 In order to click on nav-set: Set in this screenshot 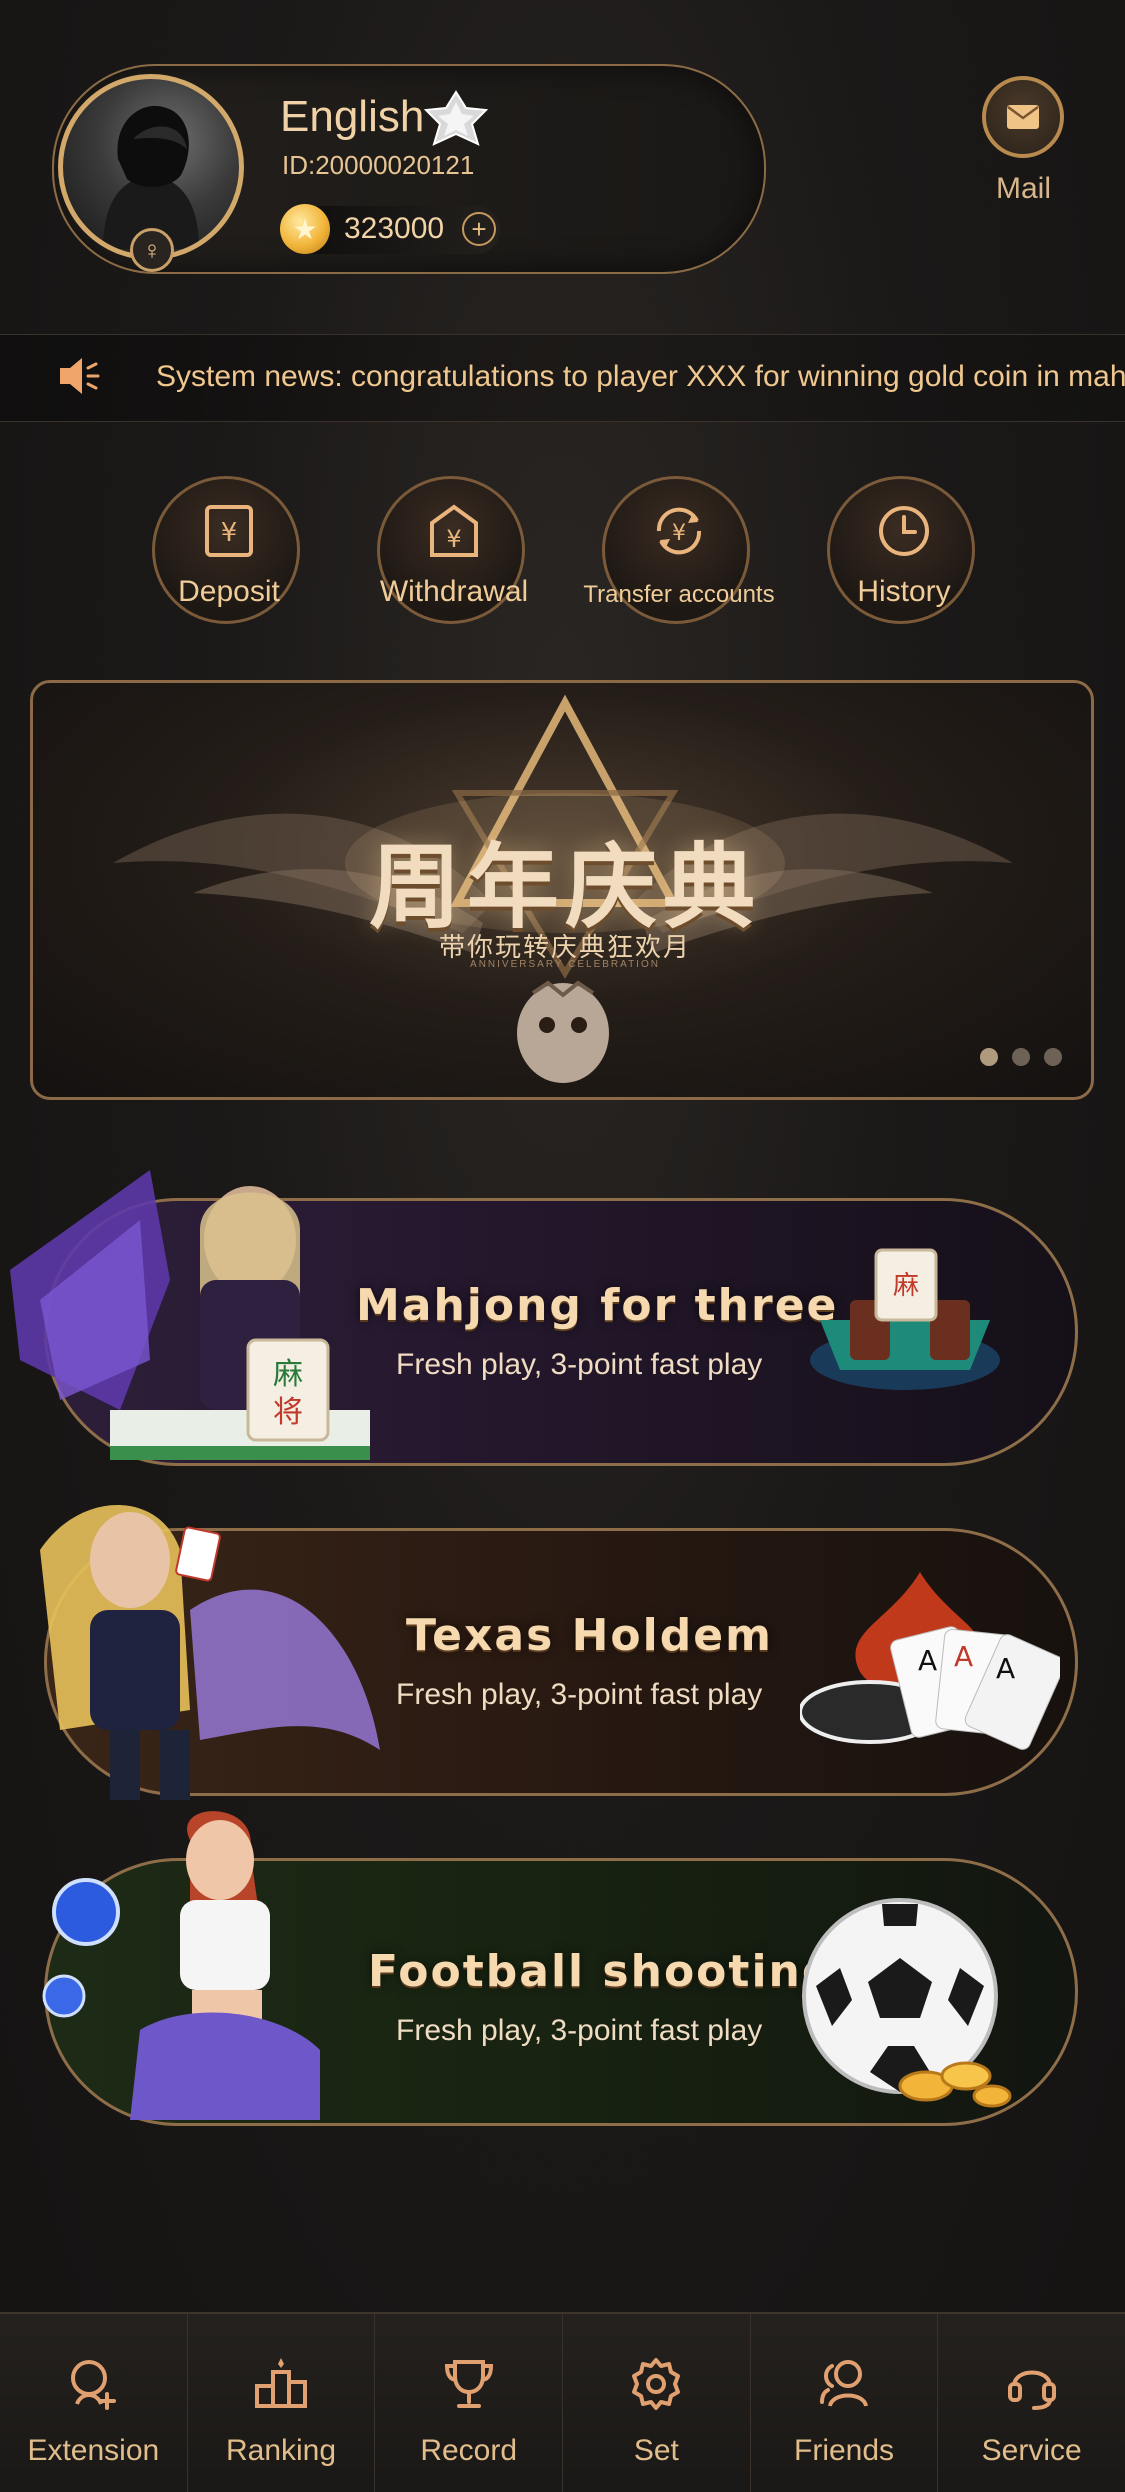, I will do `click(657, 2403)`.